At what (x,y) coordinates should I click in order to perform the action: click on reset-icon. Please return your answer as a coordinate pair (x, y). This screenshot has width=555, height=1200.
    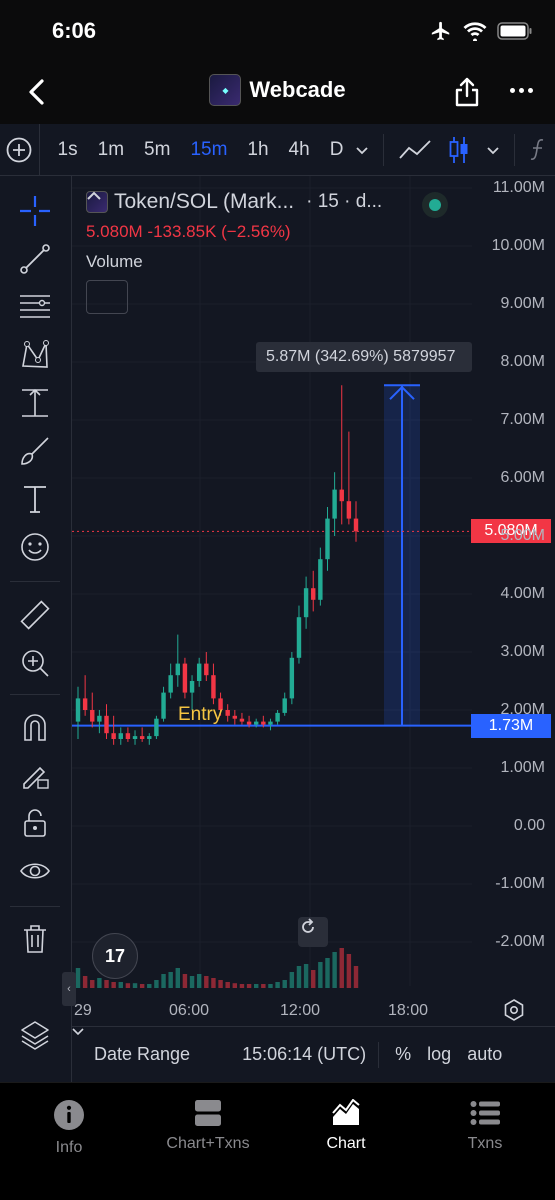
    Looking at the image, I should click on (308, 925).